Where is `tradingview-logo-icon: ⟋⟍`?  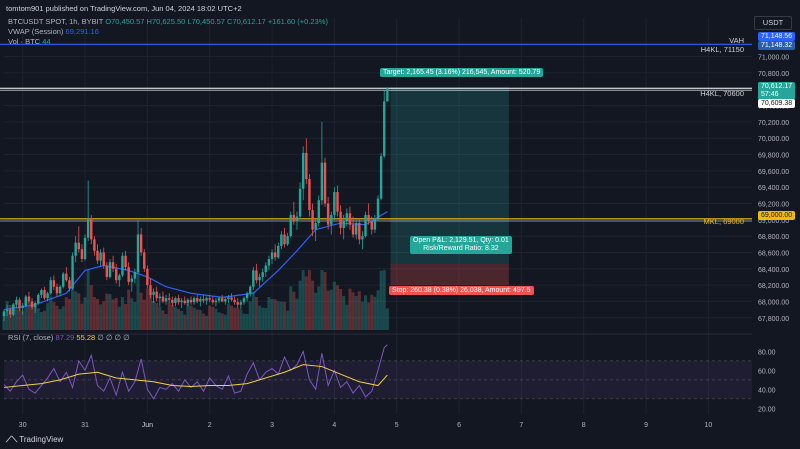
tradingview-logo-icon: ⟋⟍ is located at coordinates (12, 439).